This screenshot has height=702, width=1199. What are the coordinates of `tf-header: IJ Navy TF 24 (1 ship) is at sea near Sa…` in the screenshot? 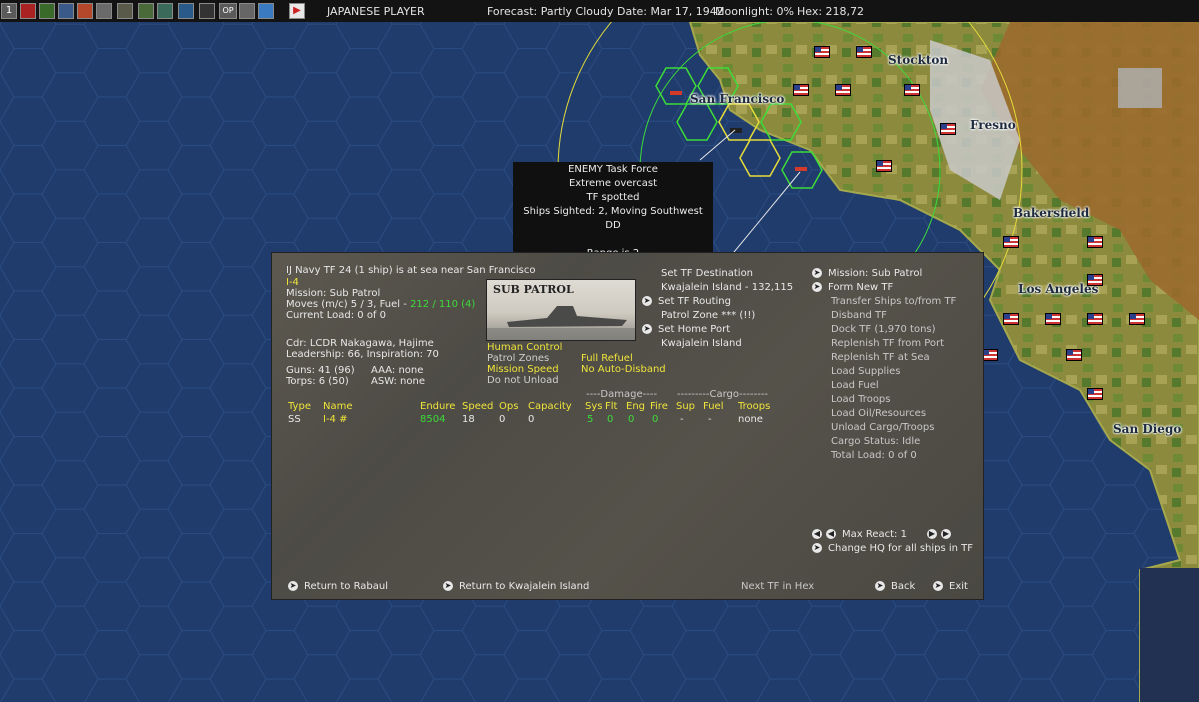 It's located at (411, 270).